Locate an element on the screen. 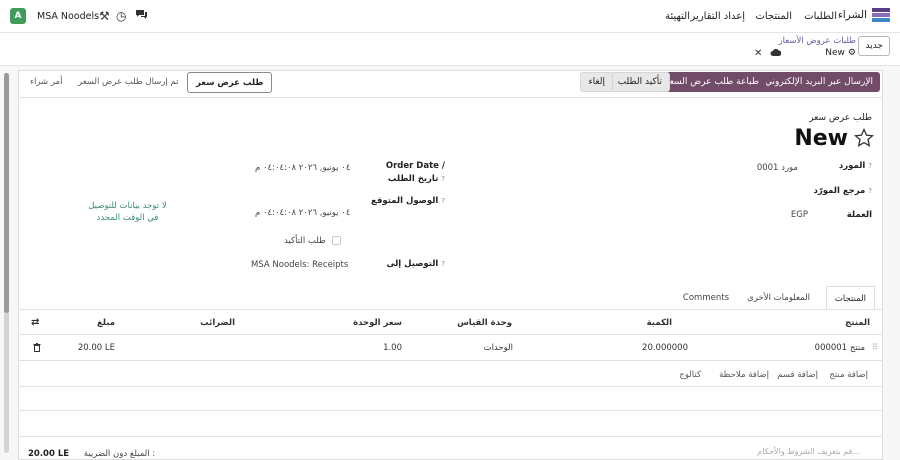 This screenshot has width=900, height=460. send-email-button: الإرسال عبر البريد الإلكتروني is located at coordinates (819, 82).